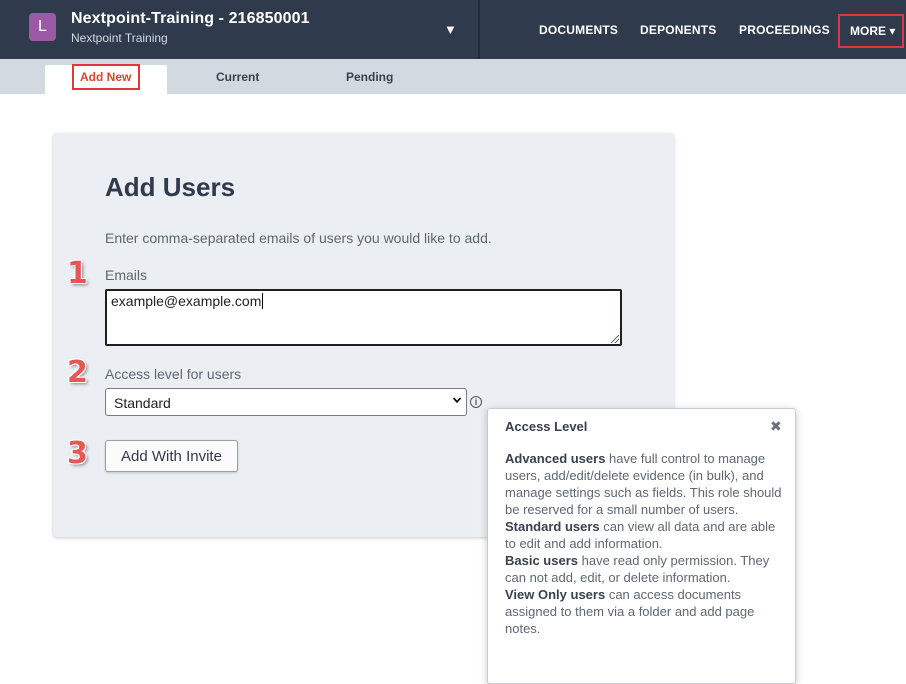 The width and height of the screenshot is (906, 684). What do you see at coordinates (363, 317) in the screenshot?
I see `emails-field: example@example.com` at bounding box center [363, 317].